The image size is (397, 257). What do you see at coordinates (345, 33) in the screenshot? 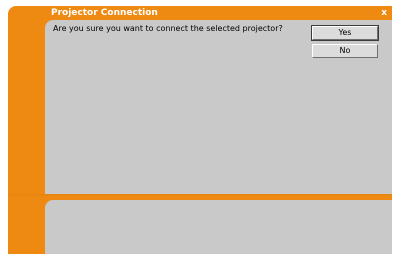
I see `yes-button: Yes` at bounding box center [345, 33].